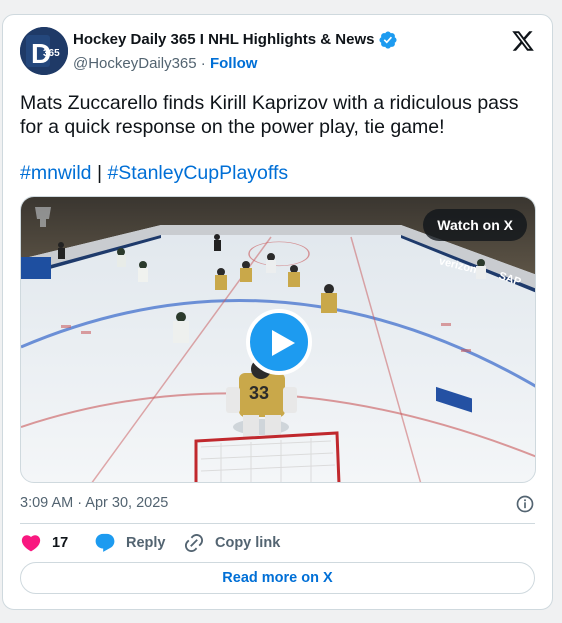 The image size is (562, 623). What do you see at coordinates (248, 543) in the screenshot?
I see `copy-link-label: Copy link` at bounding box center [248, 543].